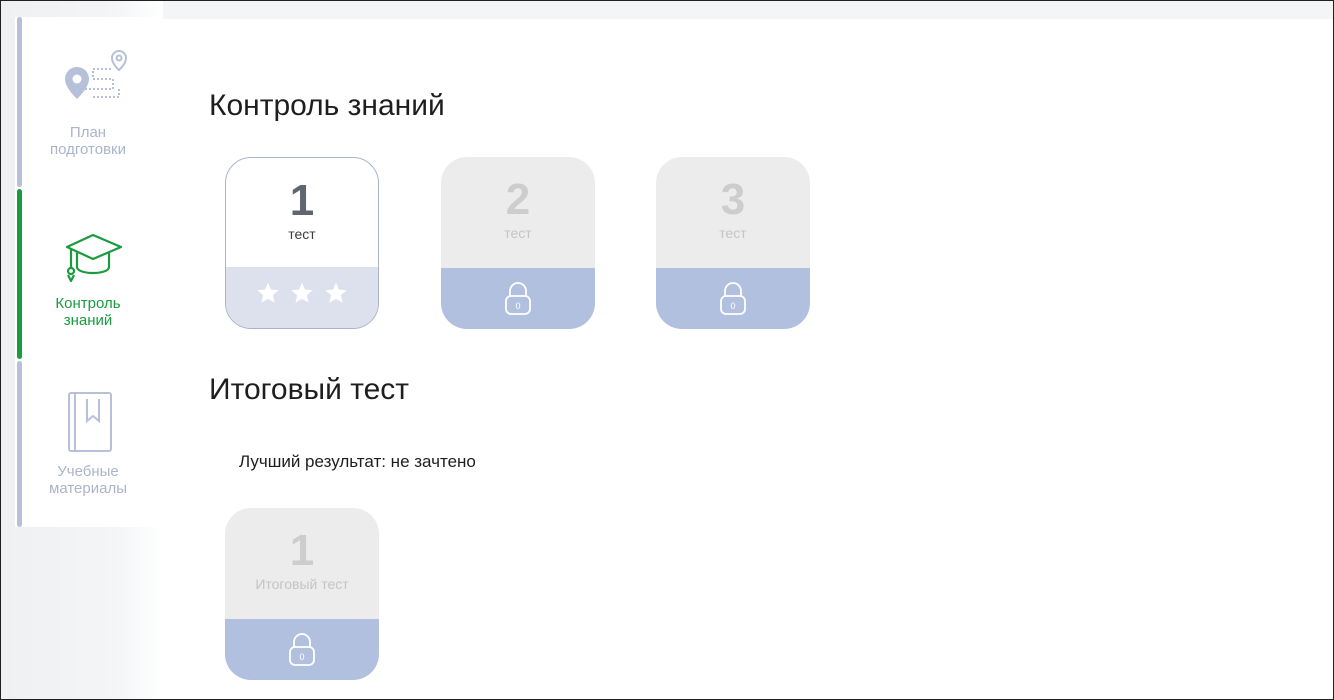 This screenshot has width=1334, height=700. Describe the element at coordinates (19, 274) in the screenshot. I see `sidebar-rail-active` at that location.